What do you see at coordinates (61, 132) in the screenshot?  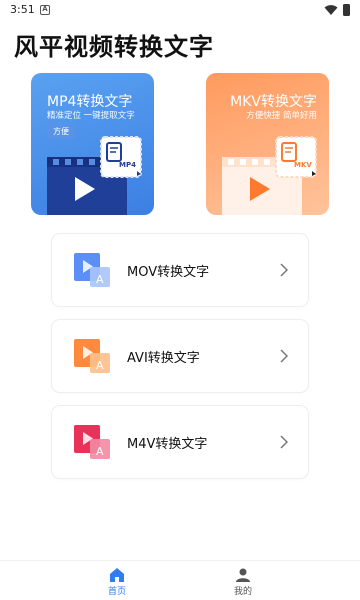 I see `card-tag: 方便` at bounding box center [61, 132].